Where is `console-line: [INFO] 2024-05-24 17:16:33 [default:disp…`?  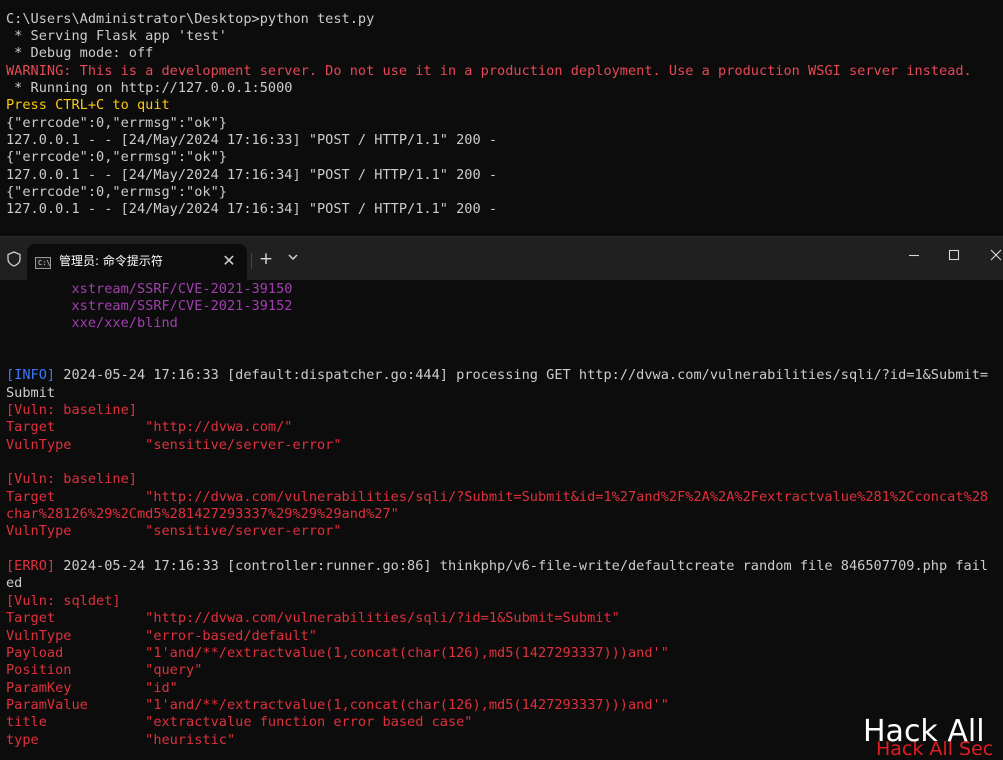 console-line: [INFO] 2024-05-24 17:16:33 [default:disp… is located at coordinates (497, 375).